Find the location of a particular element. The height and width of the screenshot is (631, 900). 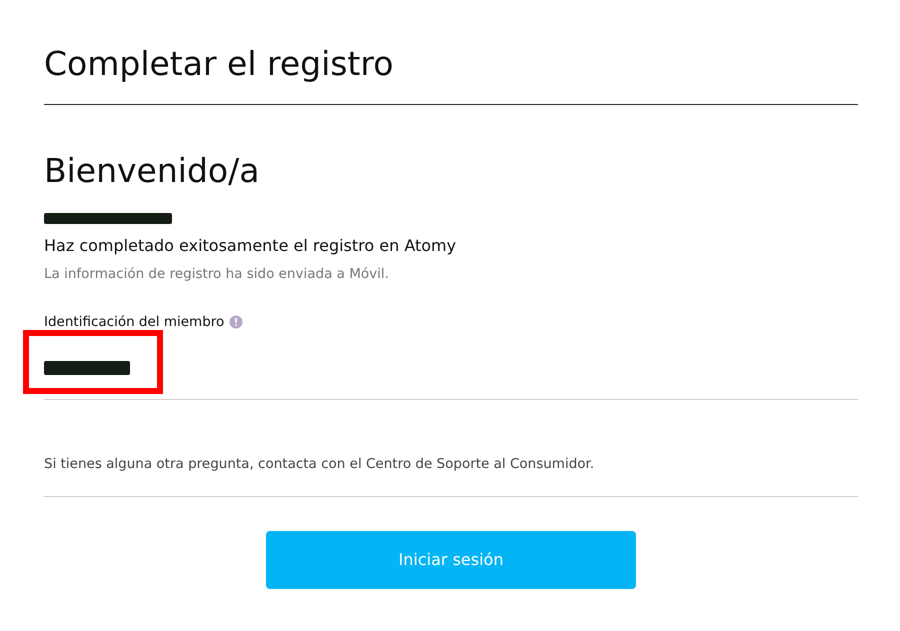

member-id-label: Identificación del miembro is located at coordinates (134, 322).